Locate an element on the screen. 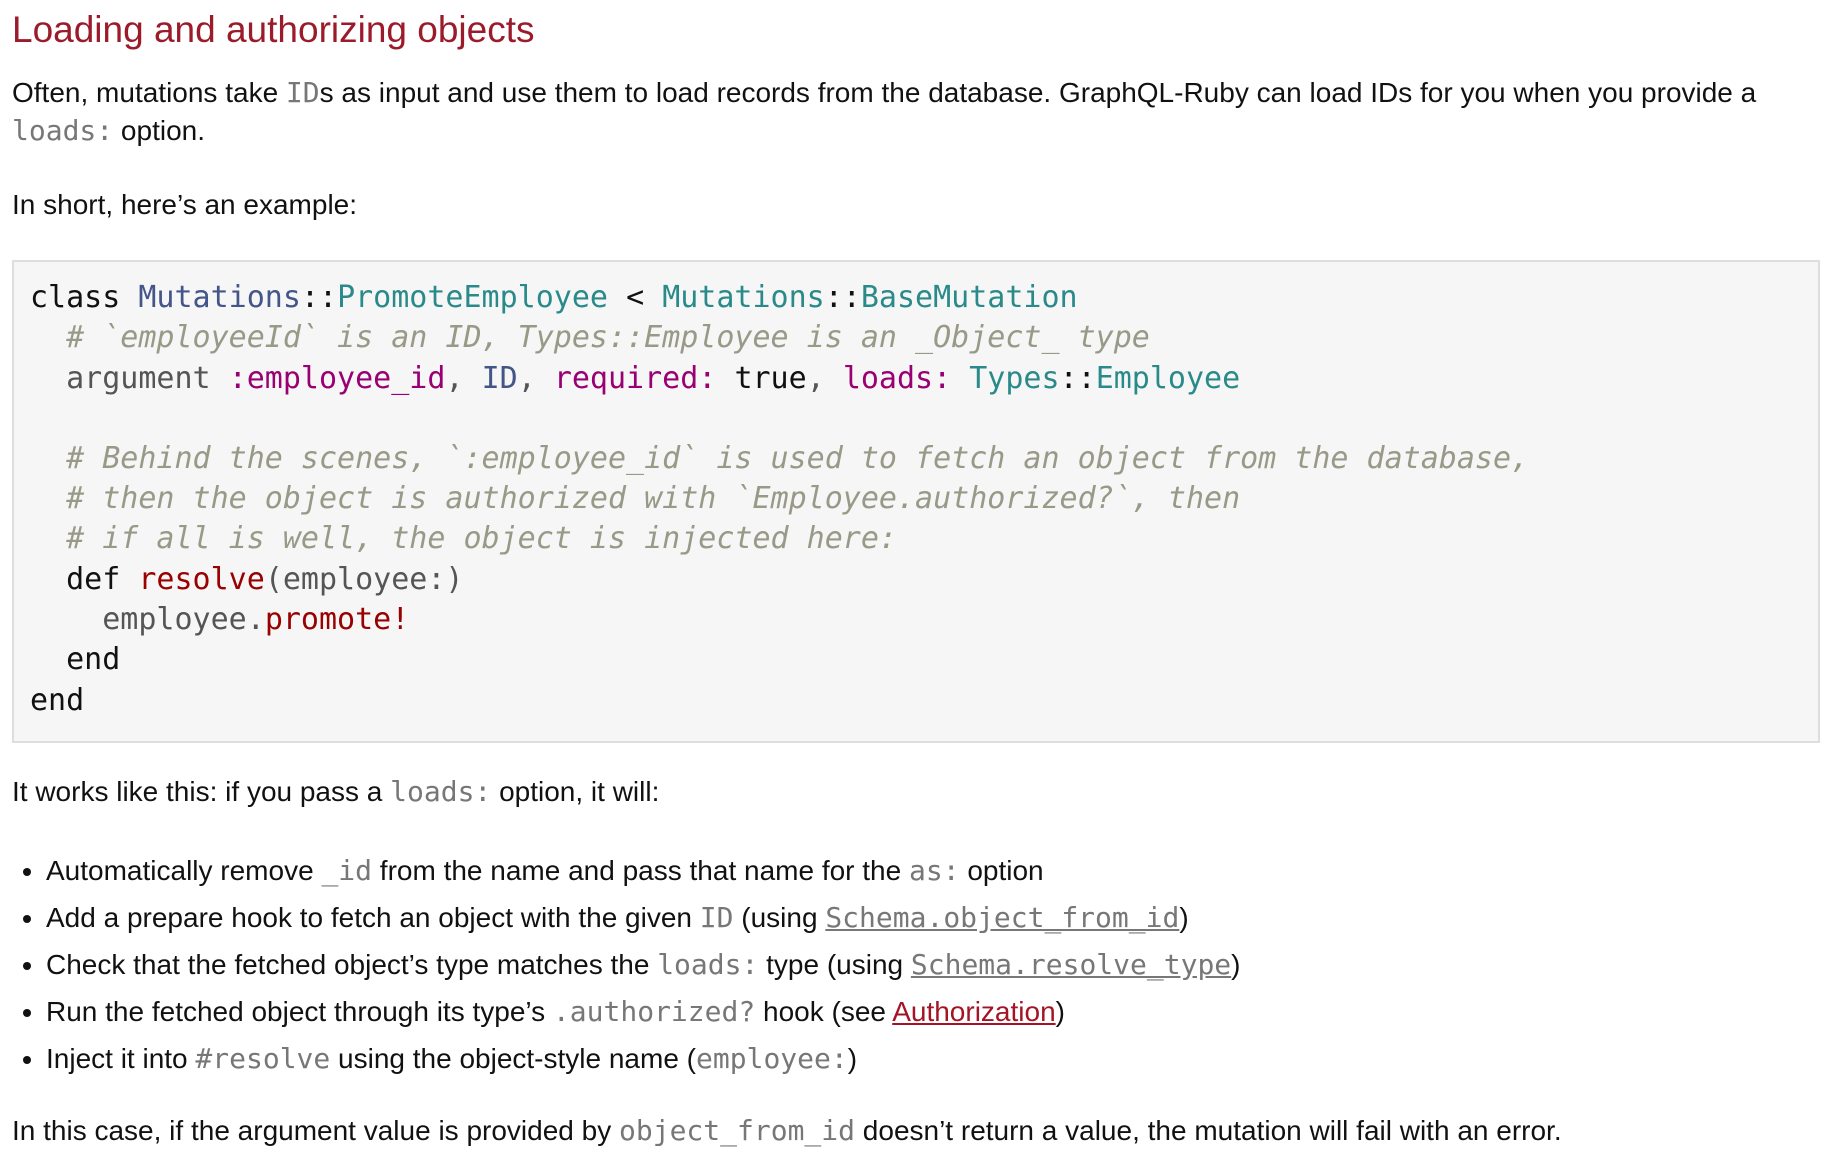 Image resolution: width=1832 pixels, height=1150 pixels. step-text: type (using is located at coordinates (834, 964).